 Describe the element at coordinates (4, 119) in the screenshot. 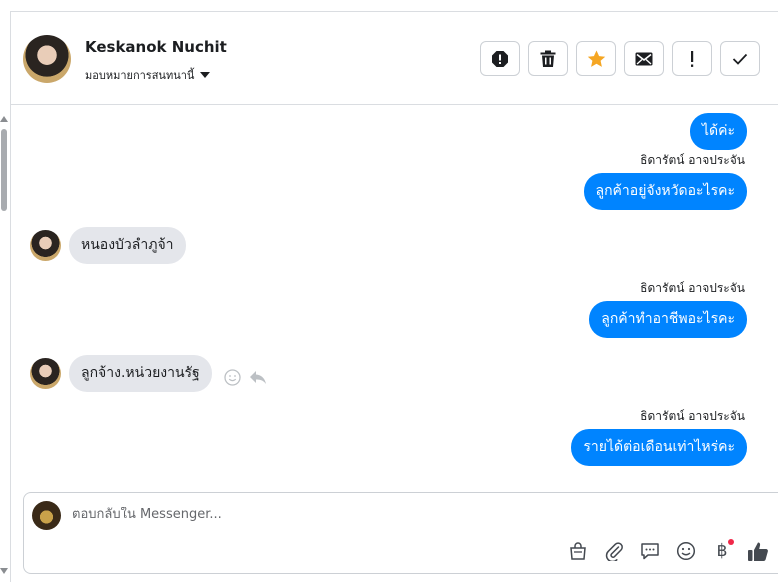

I see `scroll-up-arrow` at that location.